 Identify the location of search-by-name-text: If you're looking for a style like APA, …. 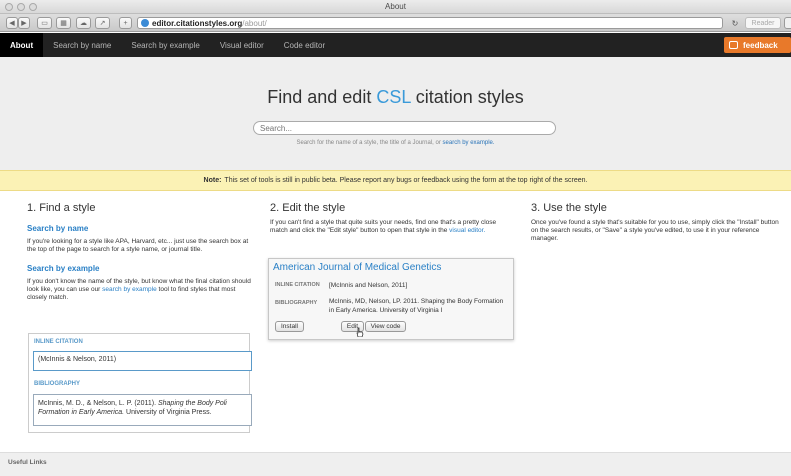
(138, 245).